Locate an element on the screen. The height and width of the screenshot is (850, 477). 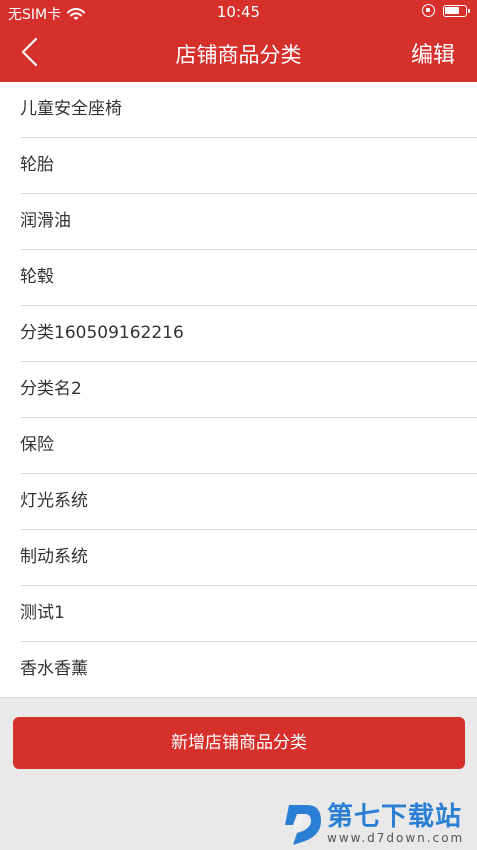
category-label: 保险 is located at coordinates (37, 445).